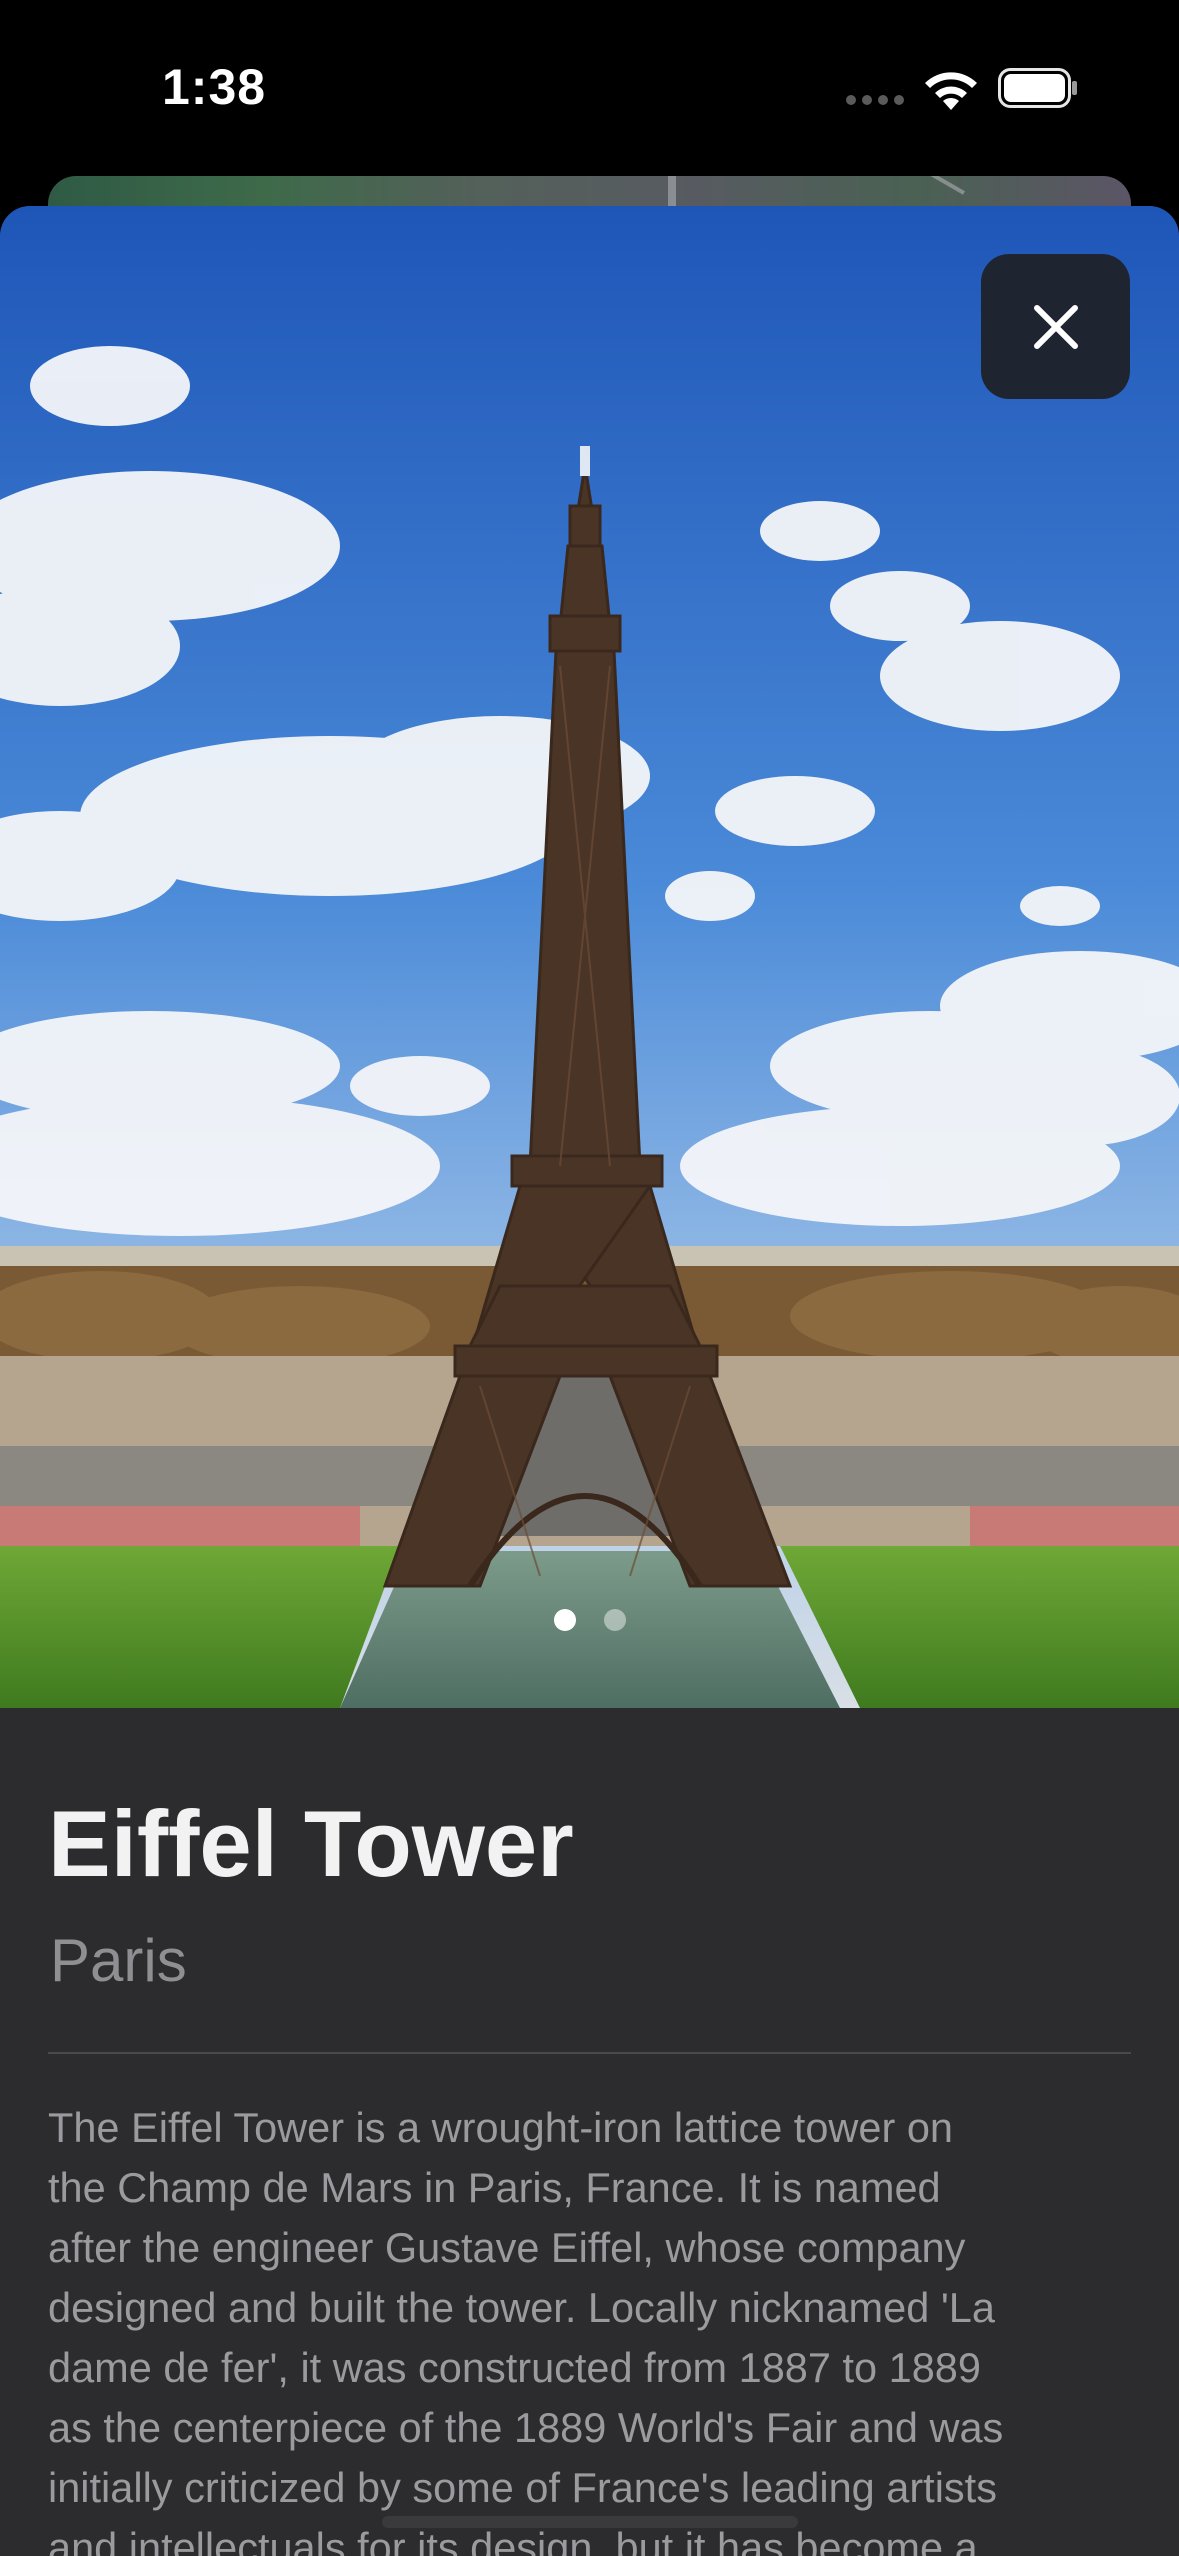  I want to click on wifi-icon, so click(951, 91).